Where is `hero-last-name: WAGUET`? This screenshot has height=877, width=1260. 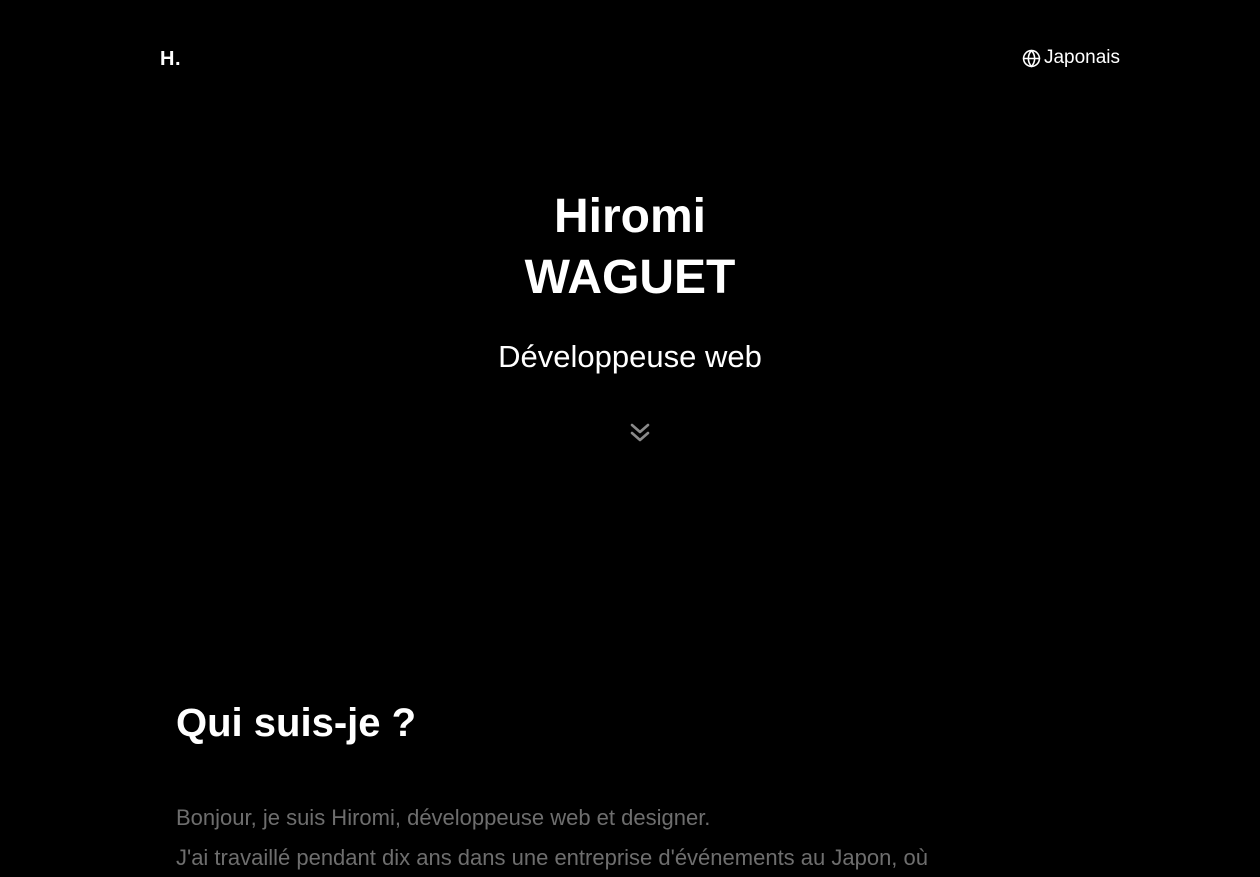 hero-last-name: WAGUET is located at coordinates (630, 277).